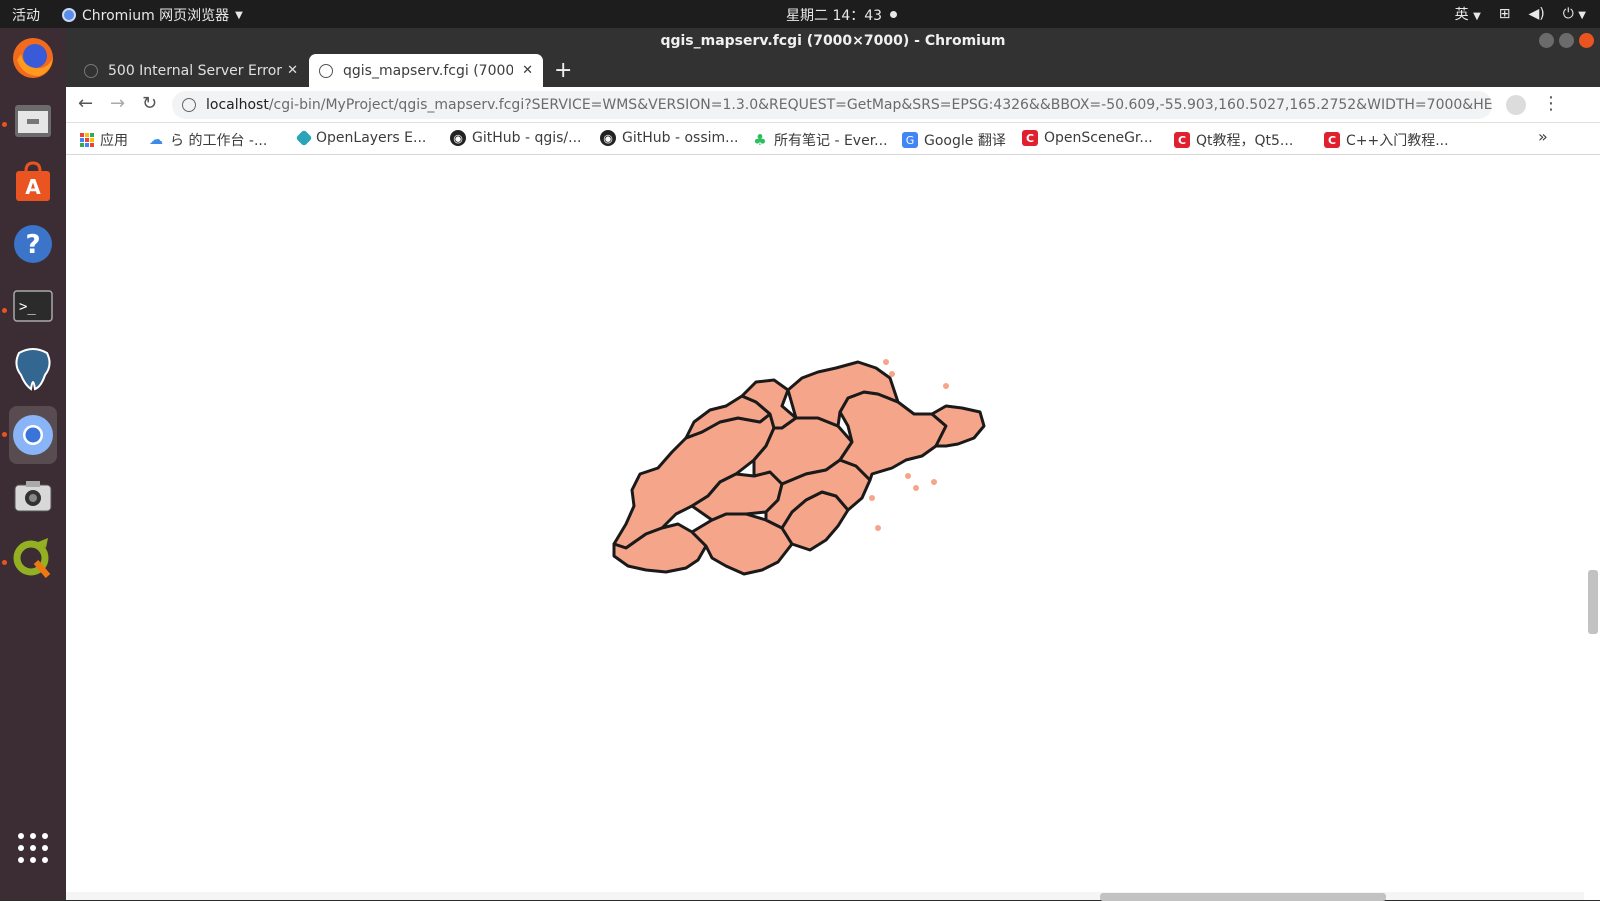 Image resolution: width=1600 pixels, height=901 pixels. What do you see at coordinates (1592, 524) in the screenshot?
I see `vertical-scrollbar` at bounding box center [1592, 524].